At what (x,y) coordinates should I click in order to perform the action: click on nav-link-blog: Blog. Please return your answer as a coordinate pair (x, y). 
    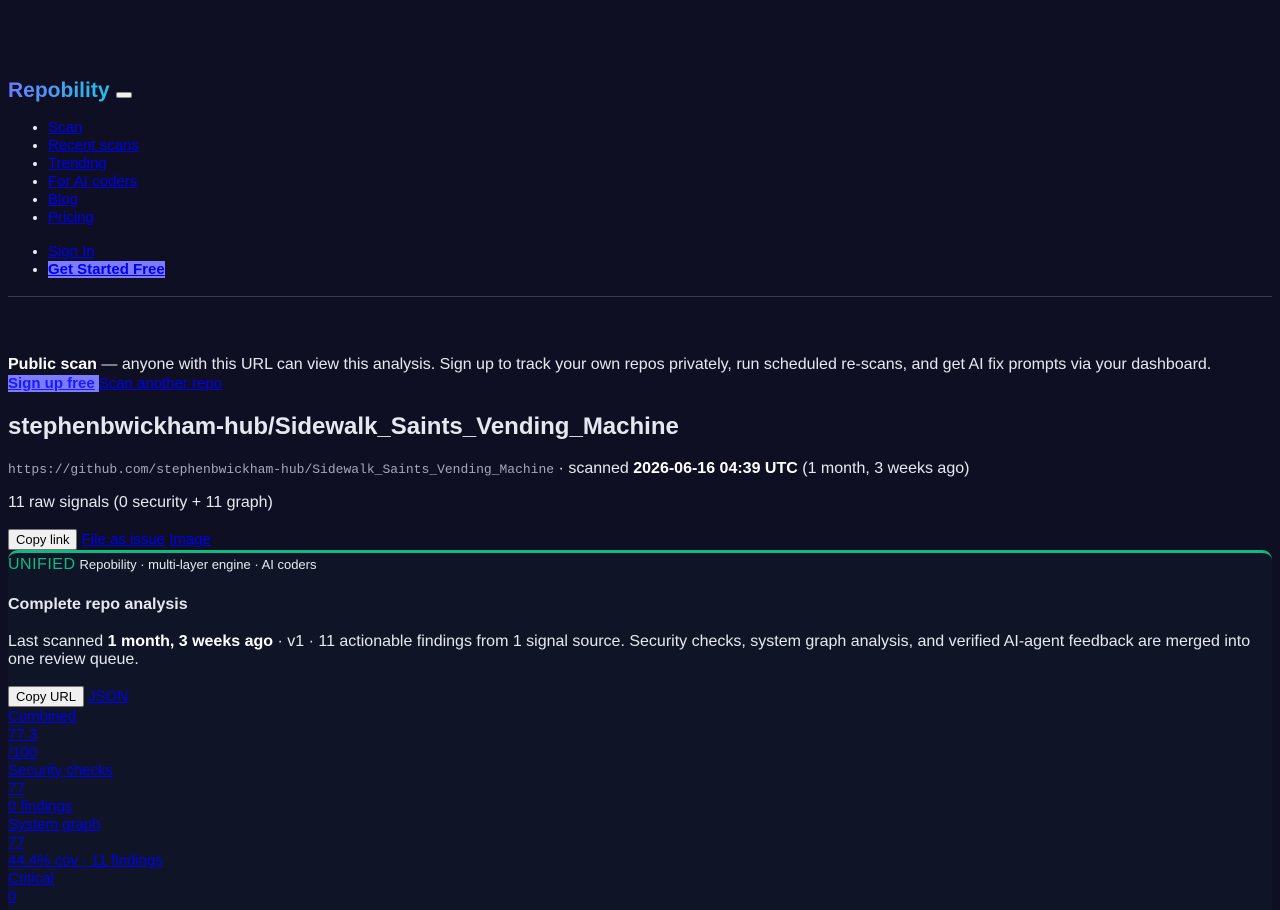
    Looking at the image, I should click on (63, 199).